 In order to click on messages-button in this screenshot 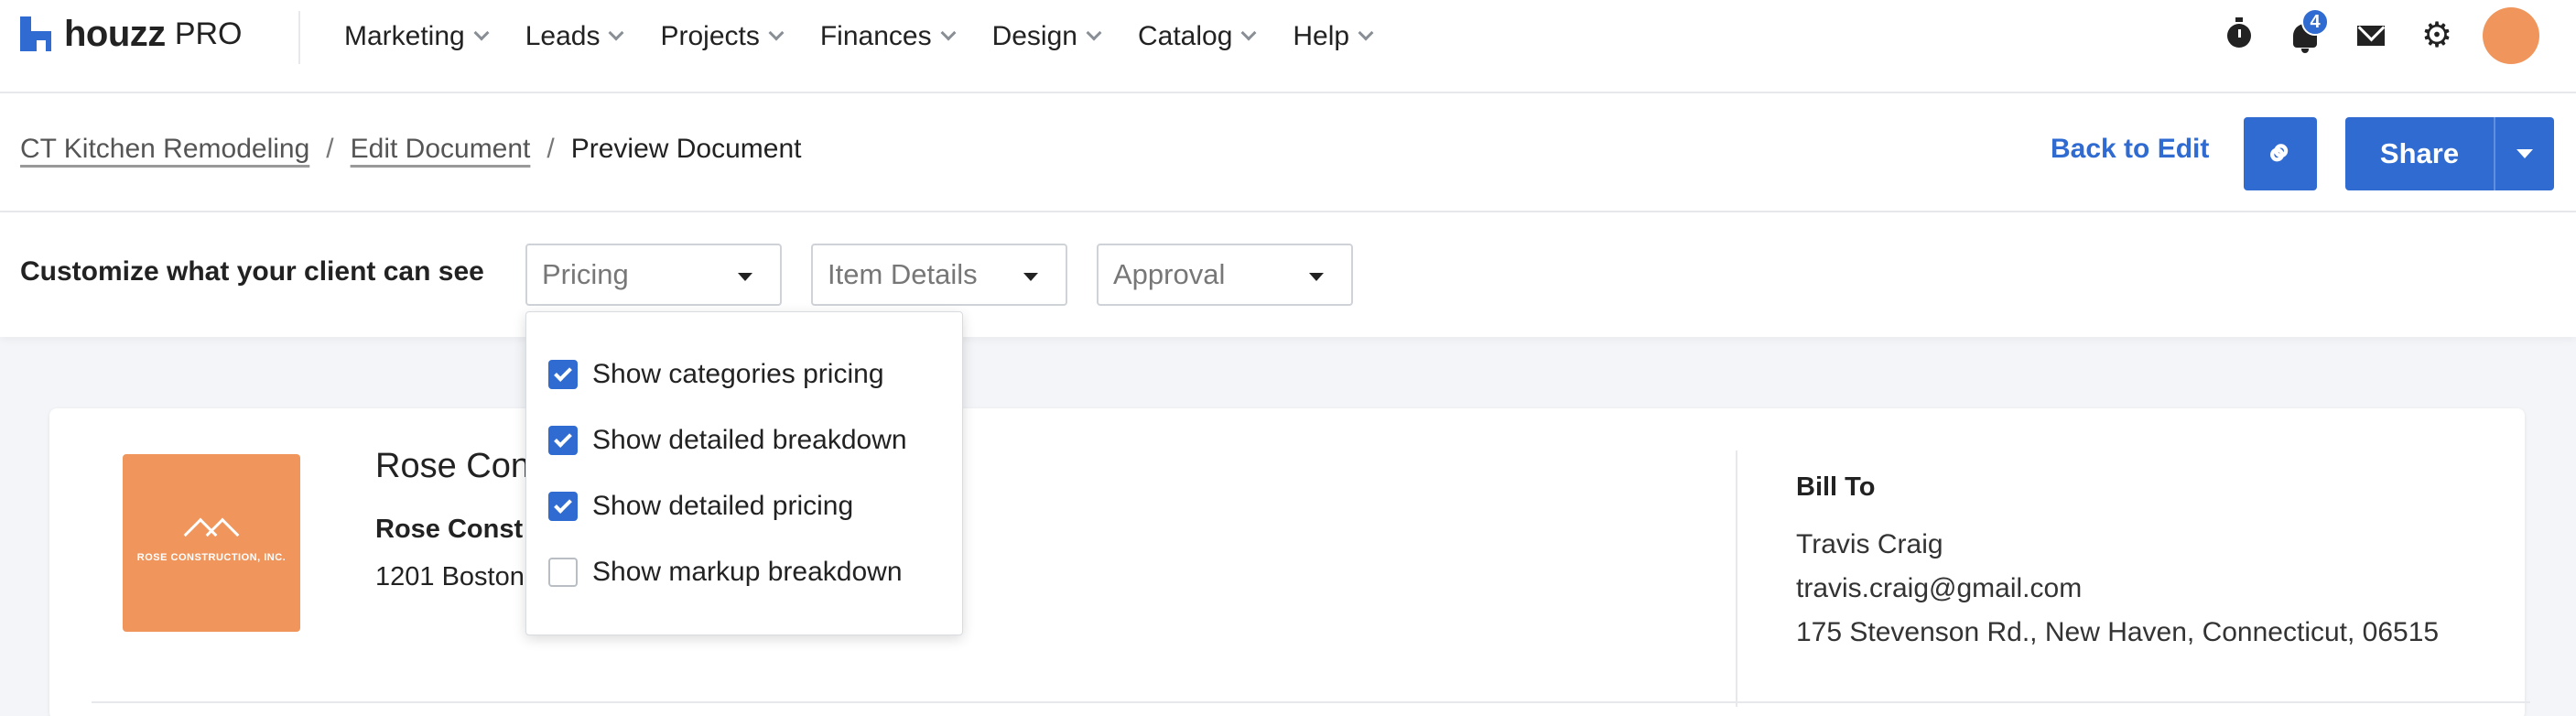, I will do `click(2371, 35)`.